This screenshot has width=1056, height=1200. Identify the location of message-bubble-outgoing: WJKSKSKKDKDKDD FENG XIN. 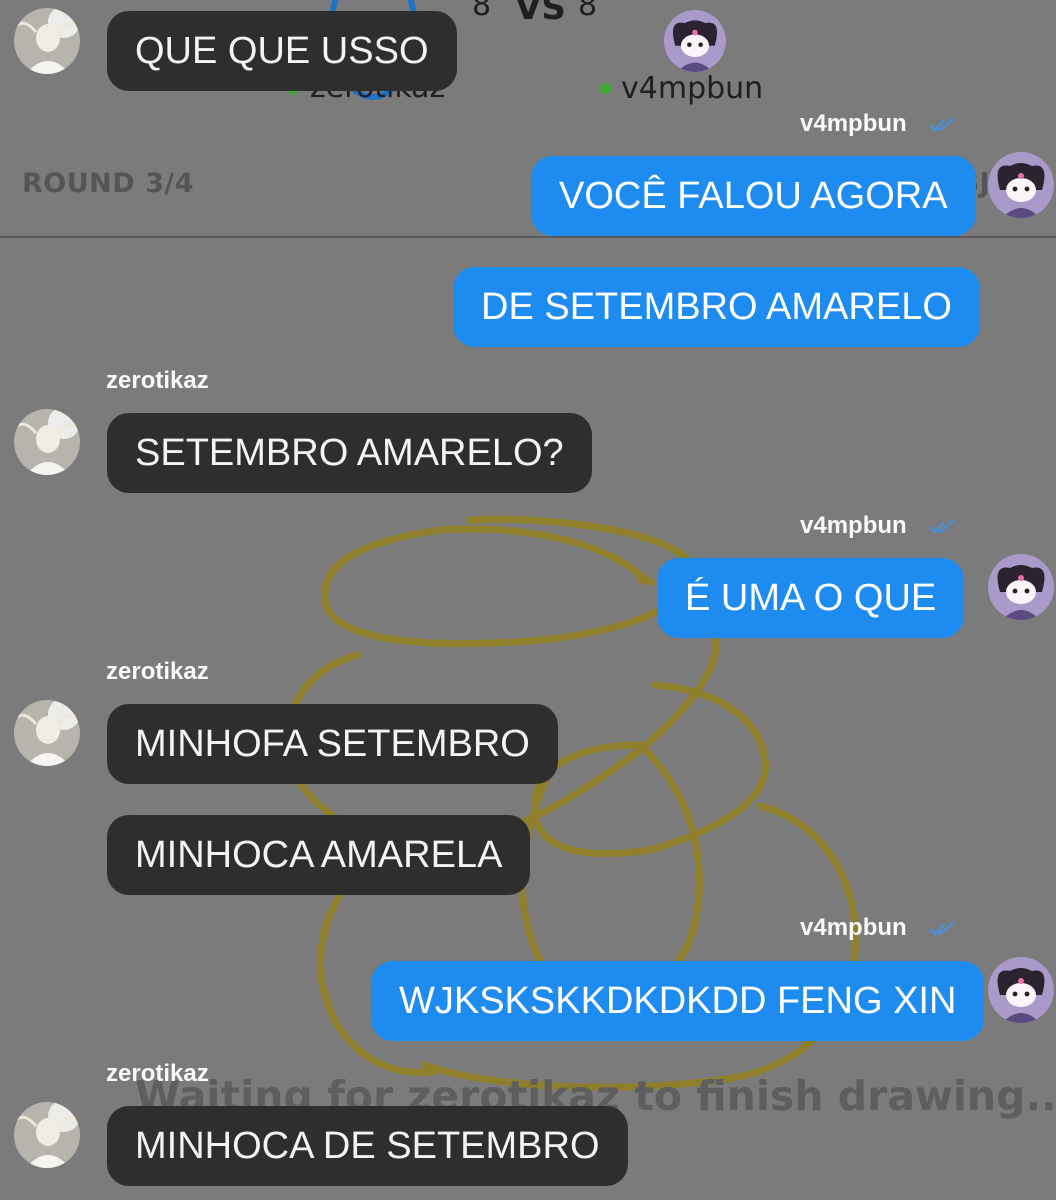
(678, 1001).